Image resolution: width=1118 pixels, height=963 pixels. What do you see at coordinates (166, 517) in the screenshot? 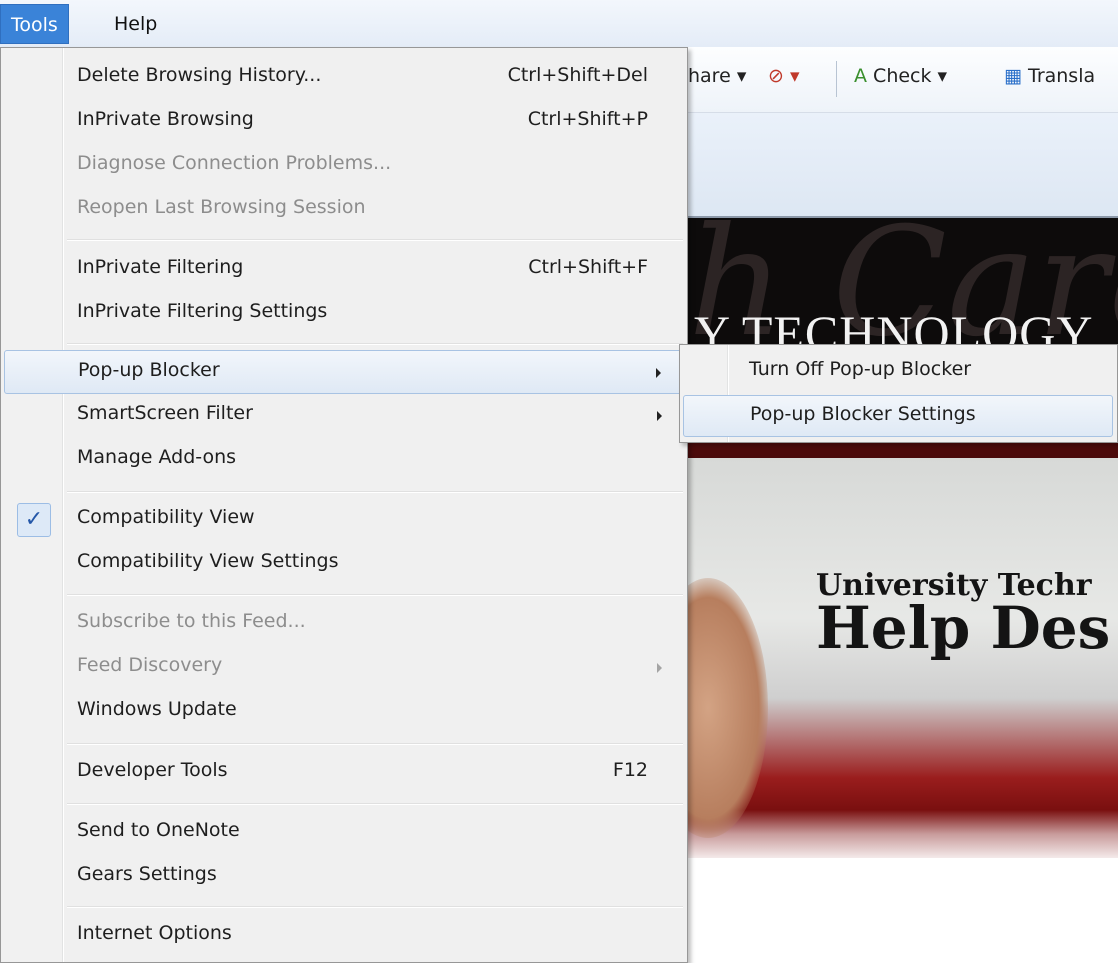
I see `menu-item-label: Compatibility View` at bounding box center [166, 517].